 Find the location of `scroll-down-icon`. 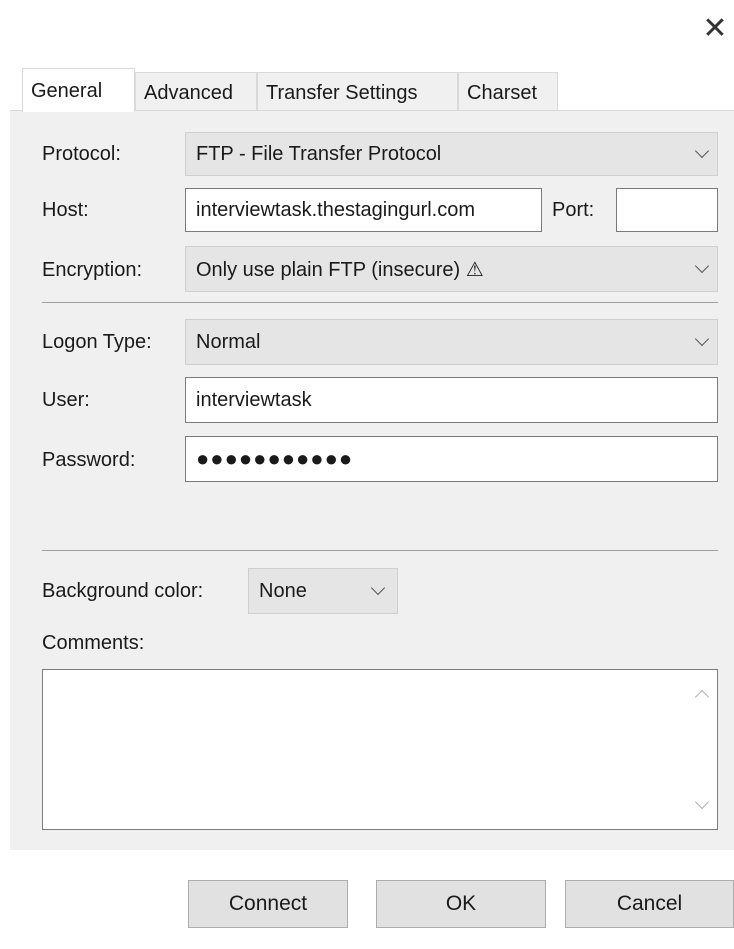

scroll-down-icon is located at coordinates (702, 802).